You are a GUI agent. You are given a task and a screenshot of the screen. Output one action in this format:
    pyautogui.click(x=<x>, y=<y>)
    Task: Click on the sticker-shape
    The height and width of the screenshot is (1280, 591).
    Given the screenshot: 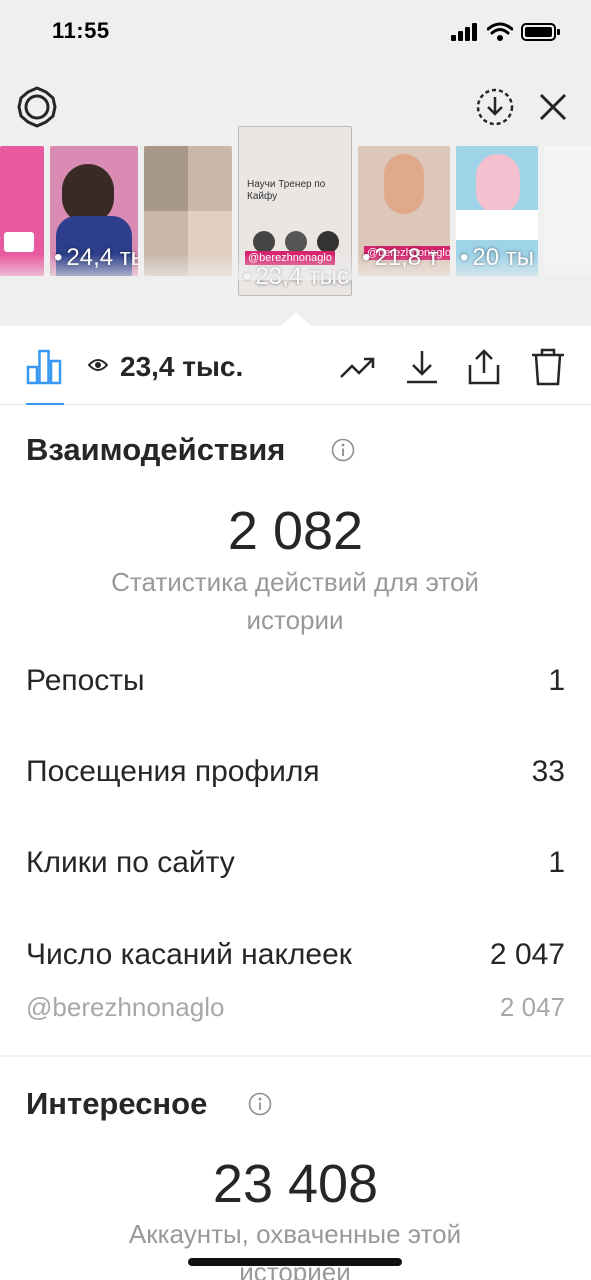 What is the action you would take?
    pyautogui.click(x=19, y=242)
    